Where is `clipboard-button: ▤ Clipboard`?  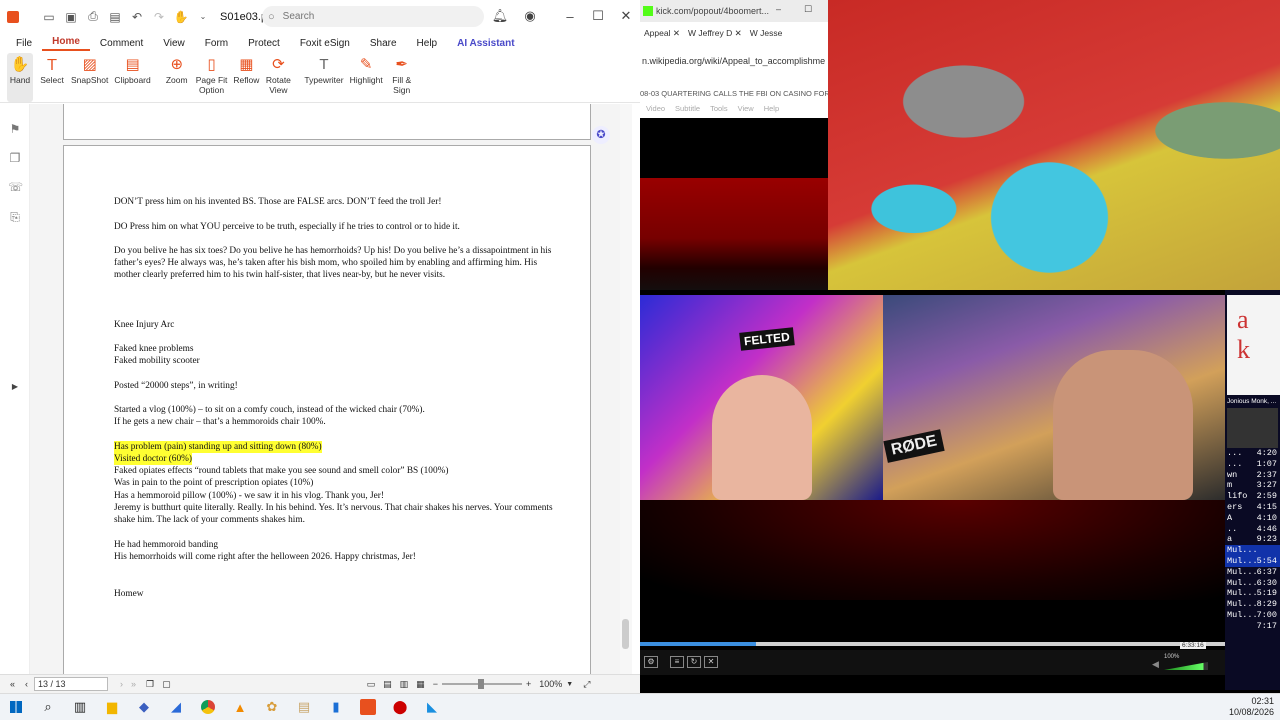
clipboard-button: ▤ Clipboard is located at coordinates (132, 77).